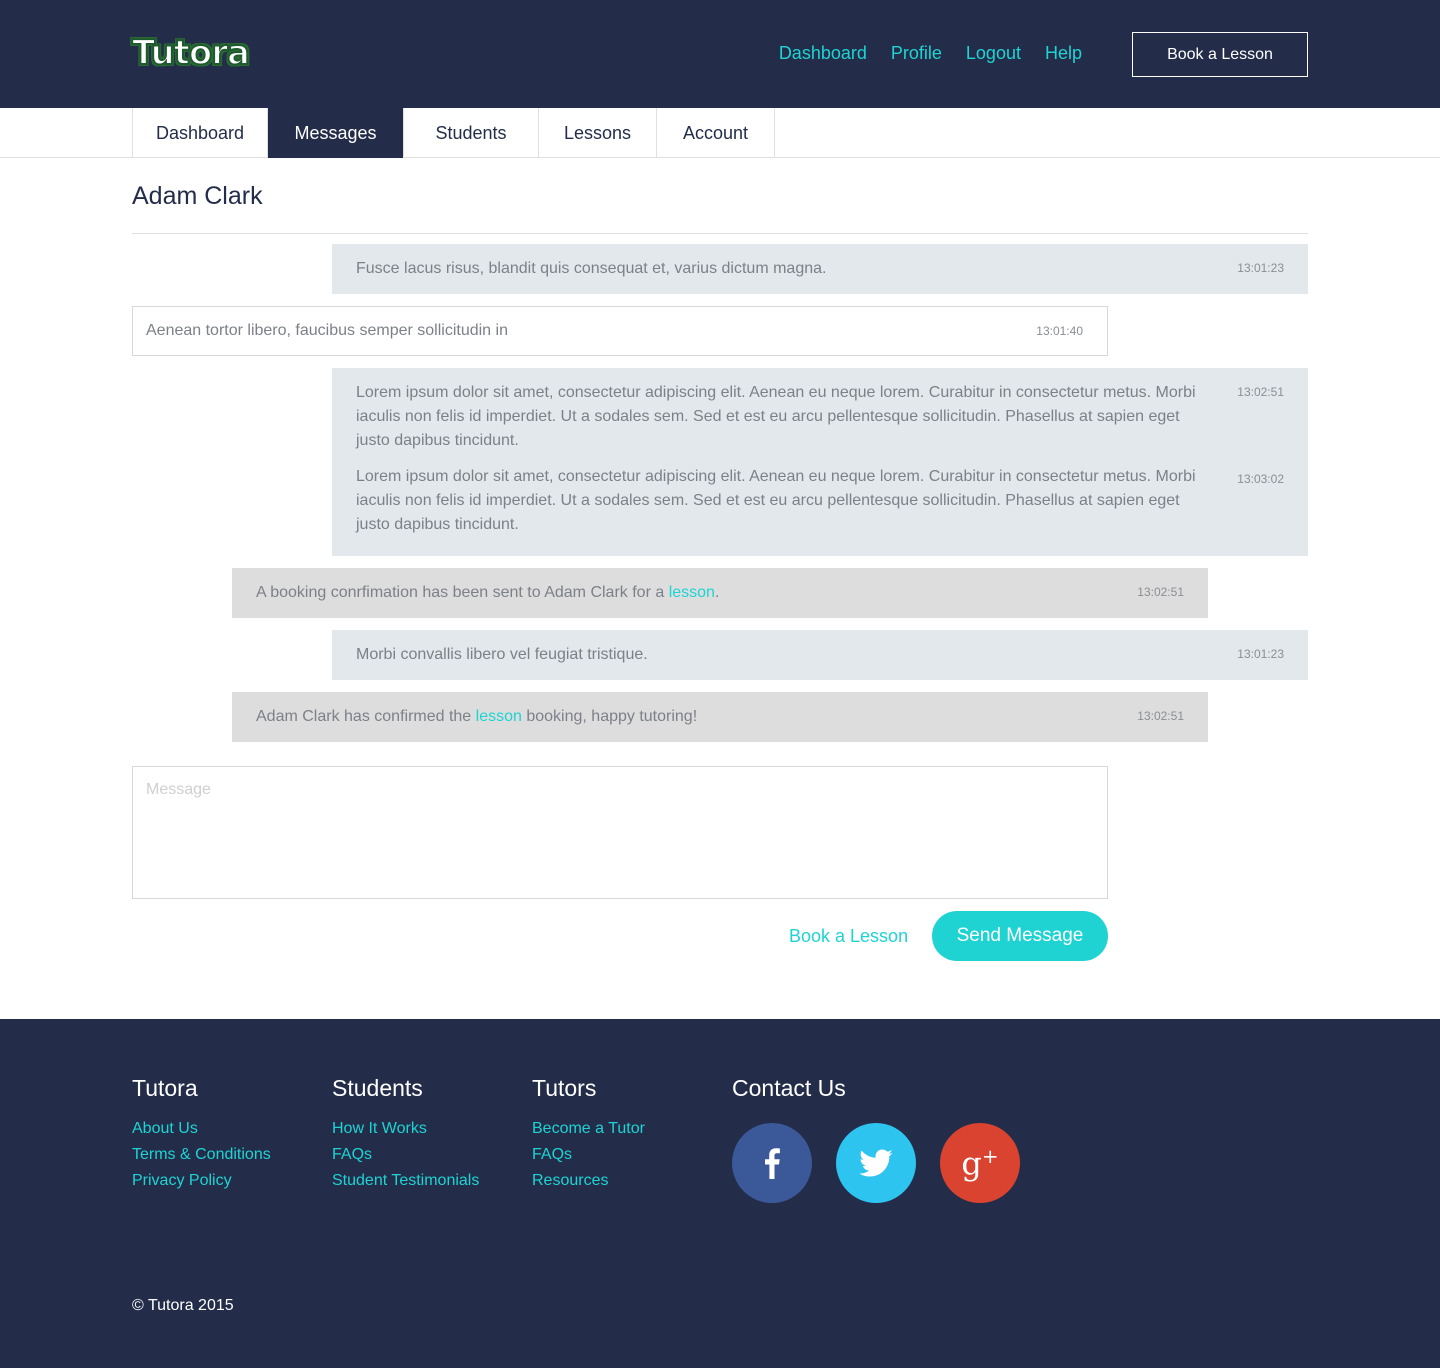  What do you see at coordinates (1059, 331) in the screenshot?
I see `message-time: 13:01:40` at bounding box center [1059, 331].